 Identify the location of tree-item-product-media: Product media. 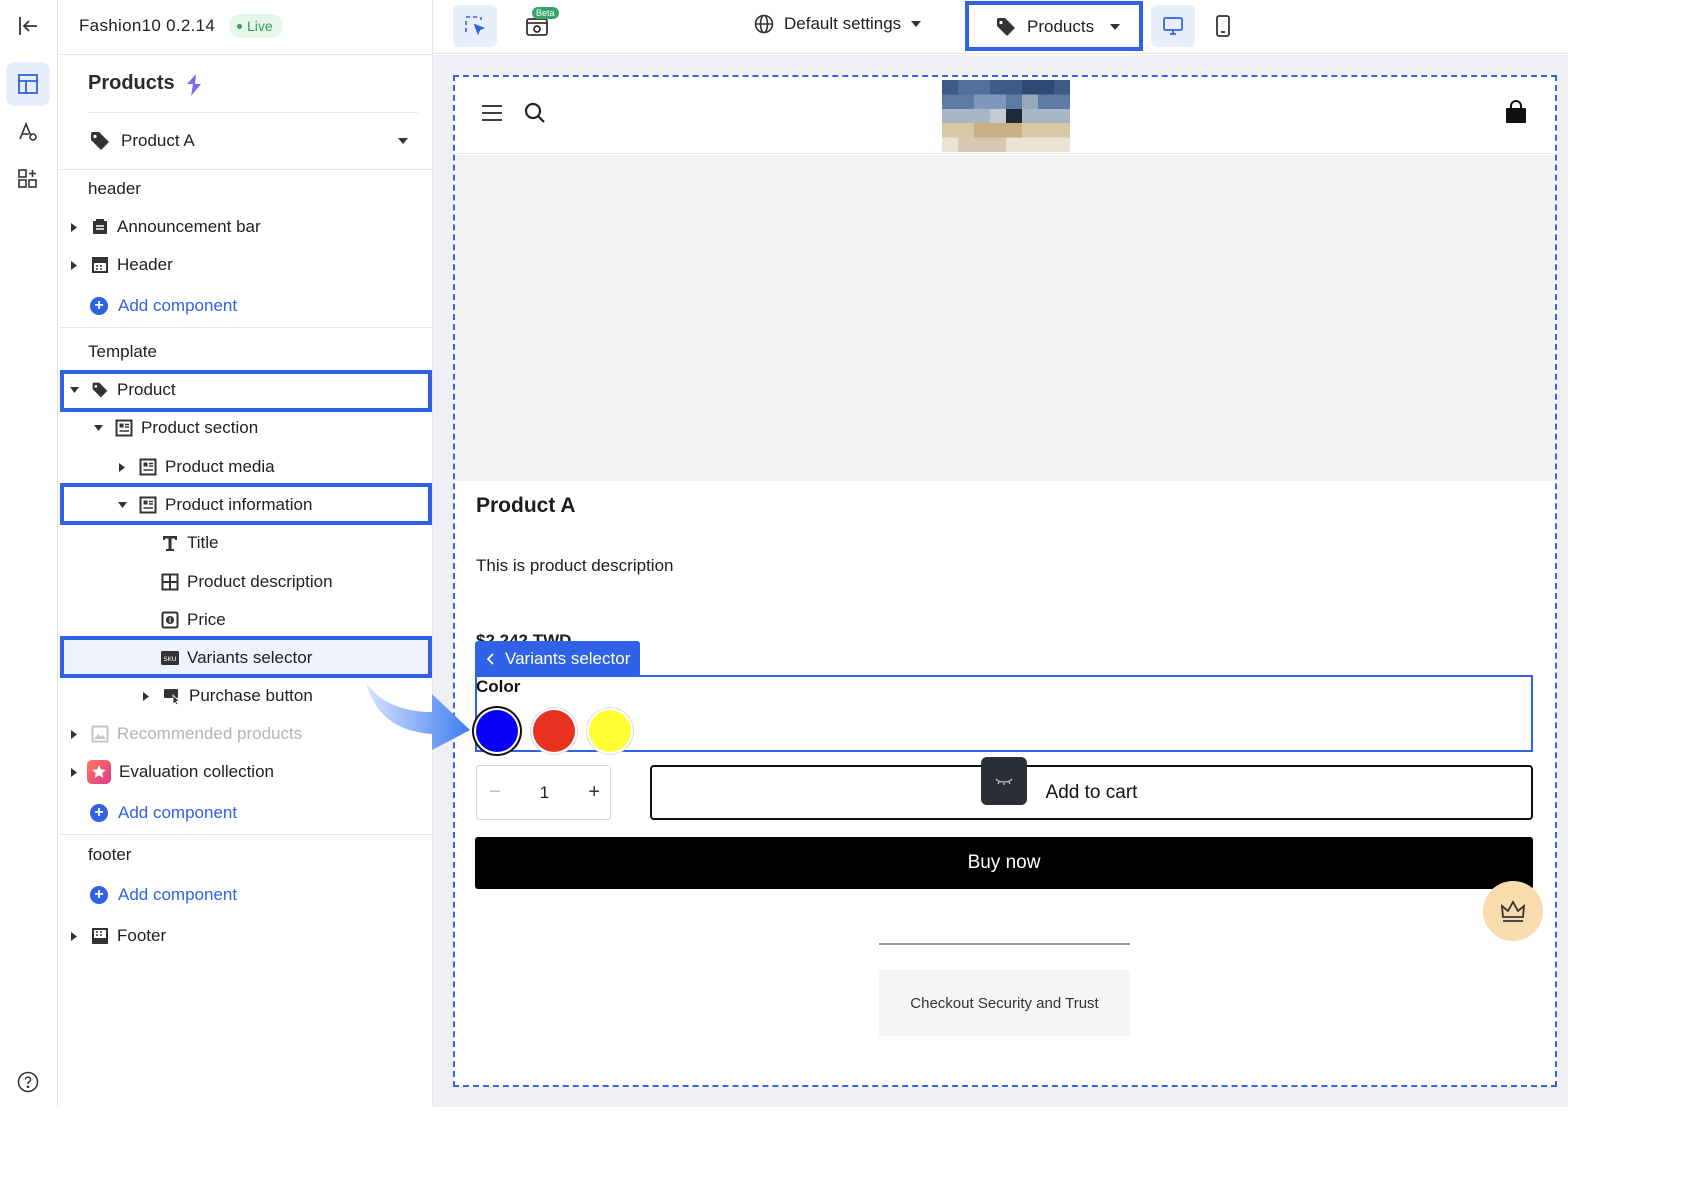
(246, 467).